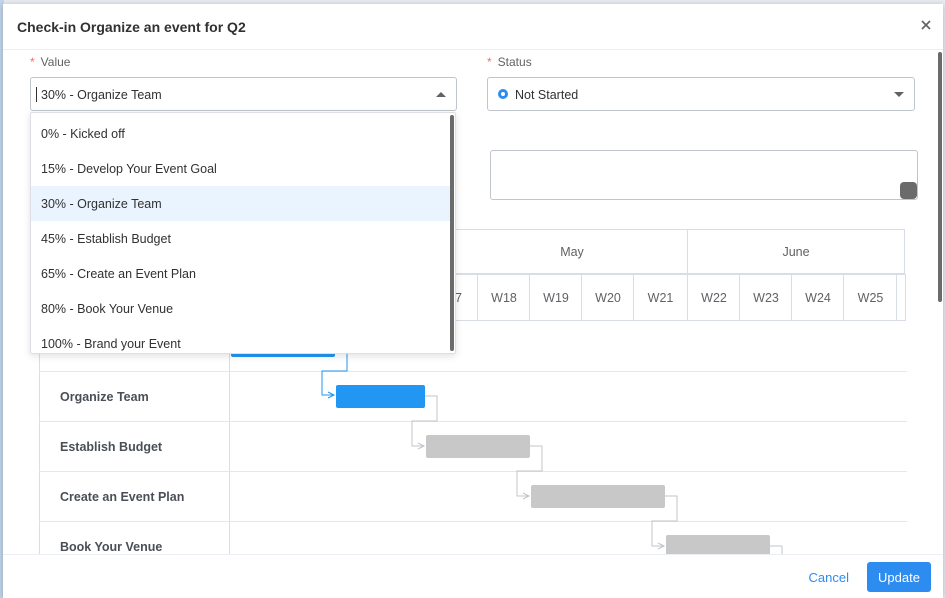 This screenshot has width=945, height=598. What do you see at coordinates (131, 27) in the screenshot?
I see `dialog-title: Check-in Organize an event for Q2` at bounding box center [131, 27].